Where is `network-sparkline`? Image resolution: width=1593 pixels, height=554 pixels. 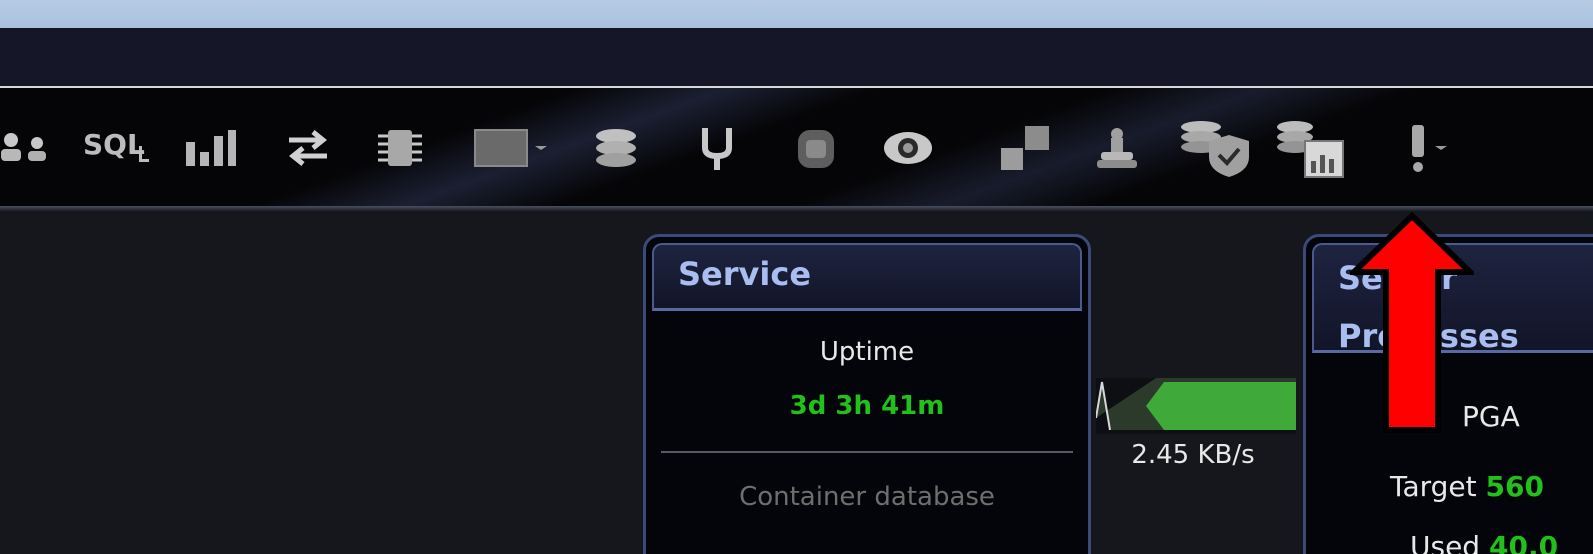 network-sparkline is located at coordinates (1195, 406).